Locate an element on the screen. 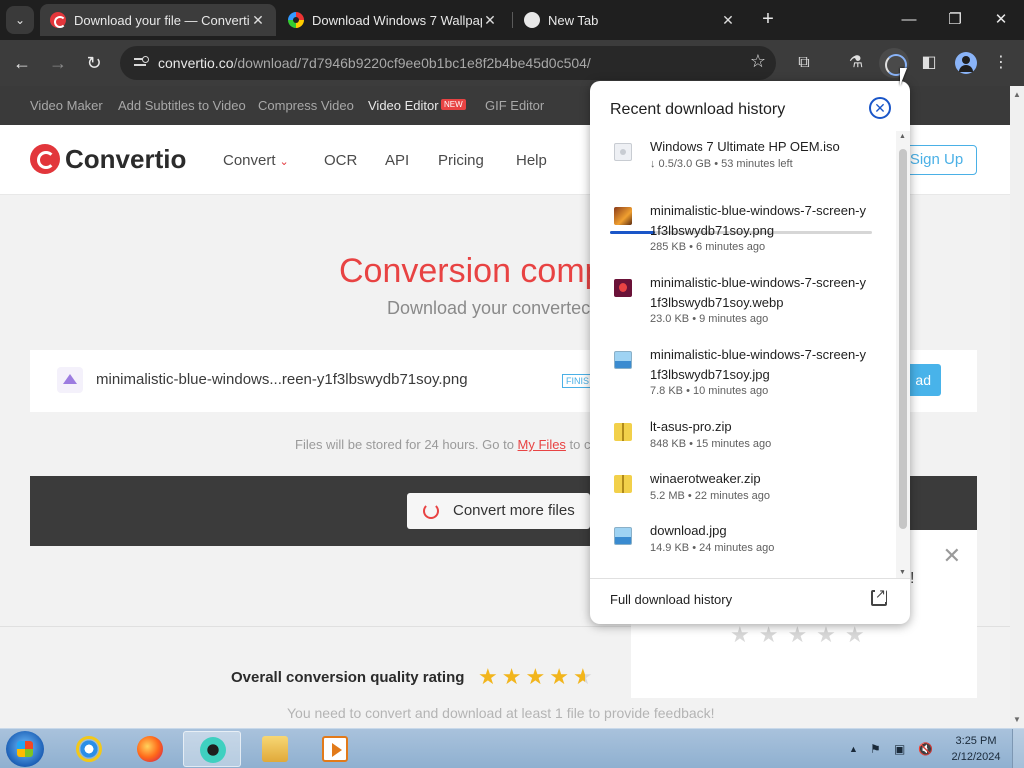 This screenshot has width=1024, height=768. tab-separator is located at coordinates (512, 20).